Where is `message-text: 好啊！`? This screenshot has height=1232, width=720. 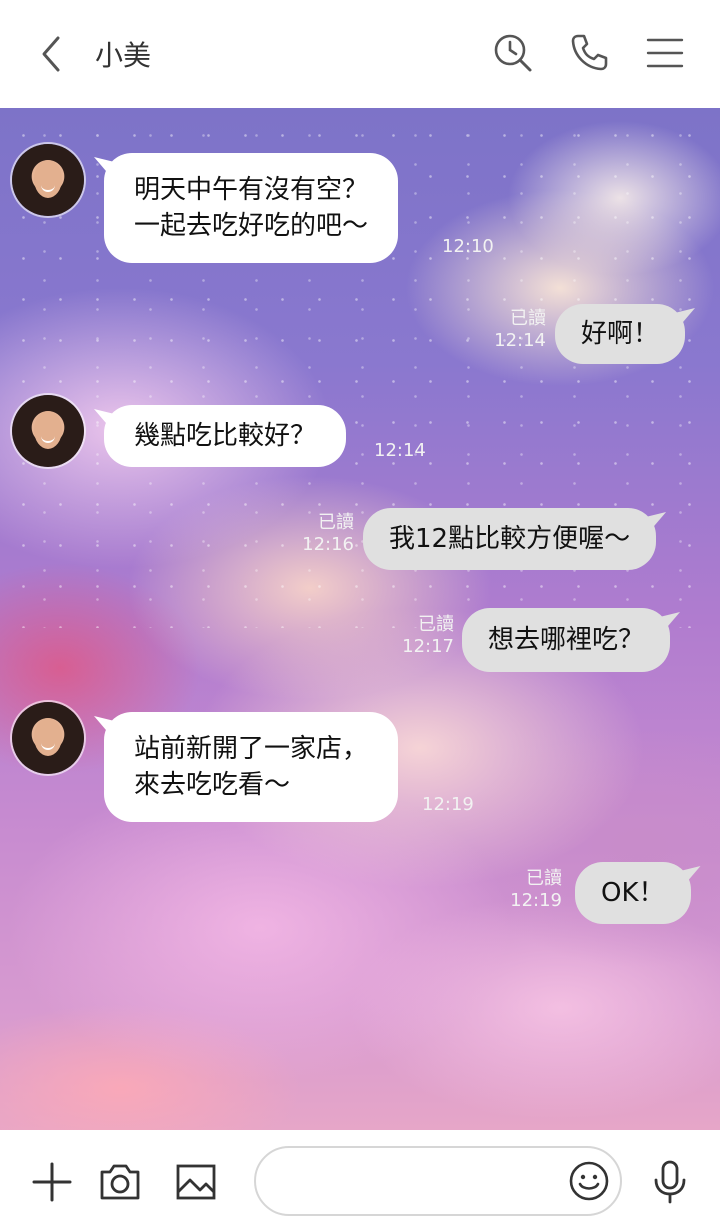
message-text: 好啊！ is located at coordinates (620, 334).